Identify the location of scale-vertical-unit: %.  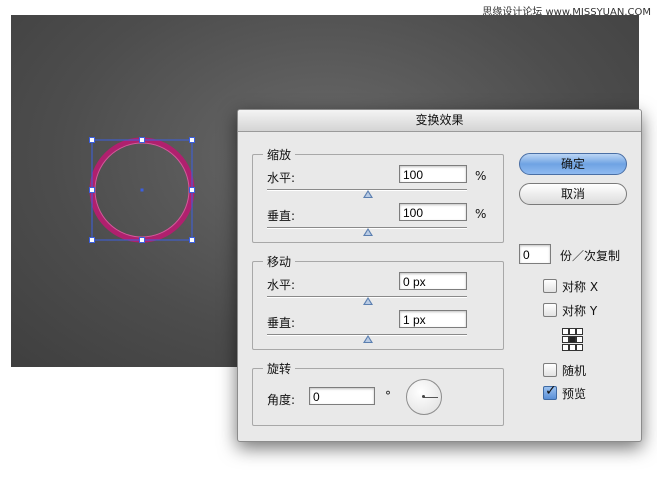
(481, 214).